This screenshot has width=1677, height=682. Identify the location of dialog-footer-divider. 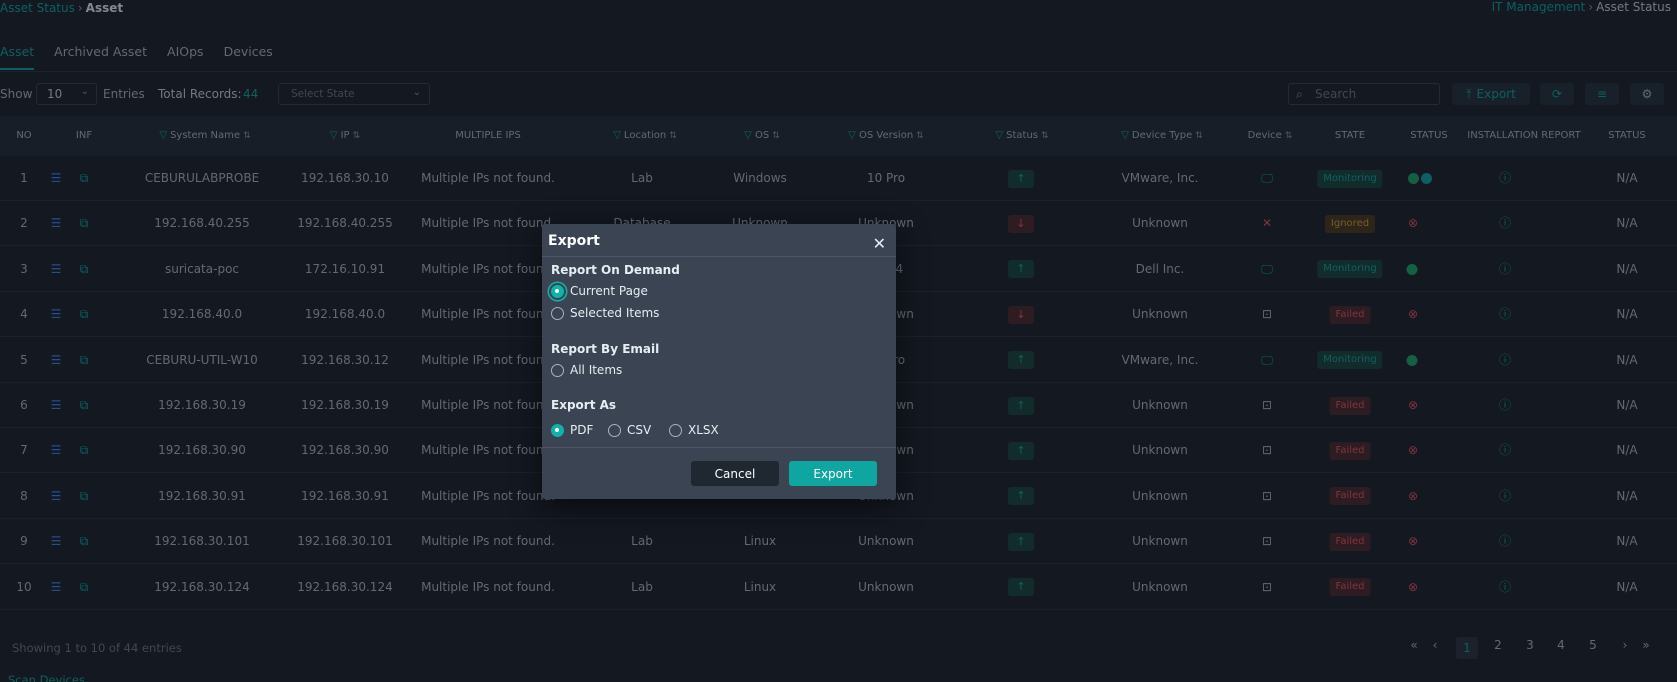
(719, 447).